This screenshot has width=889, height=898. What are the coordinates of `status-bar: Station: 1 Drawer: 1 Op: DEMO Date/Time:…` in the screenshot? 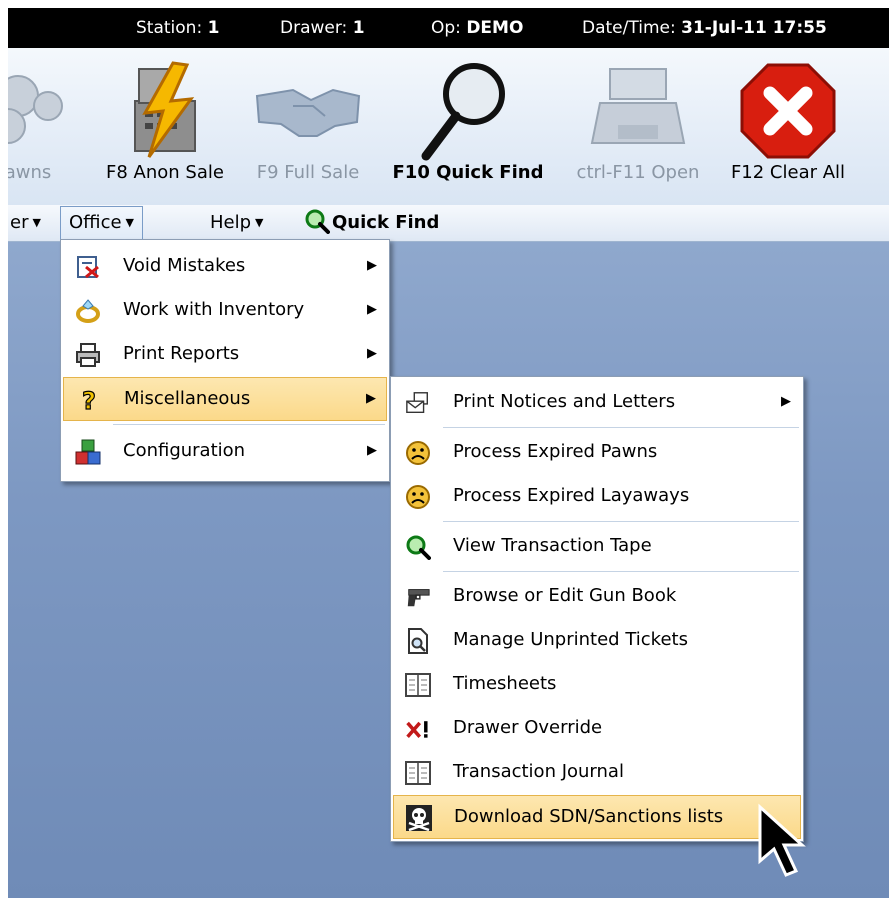 It's located at (448, 28).